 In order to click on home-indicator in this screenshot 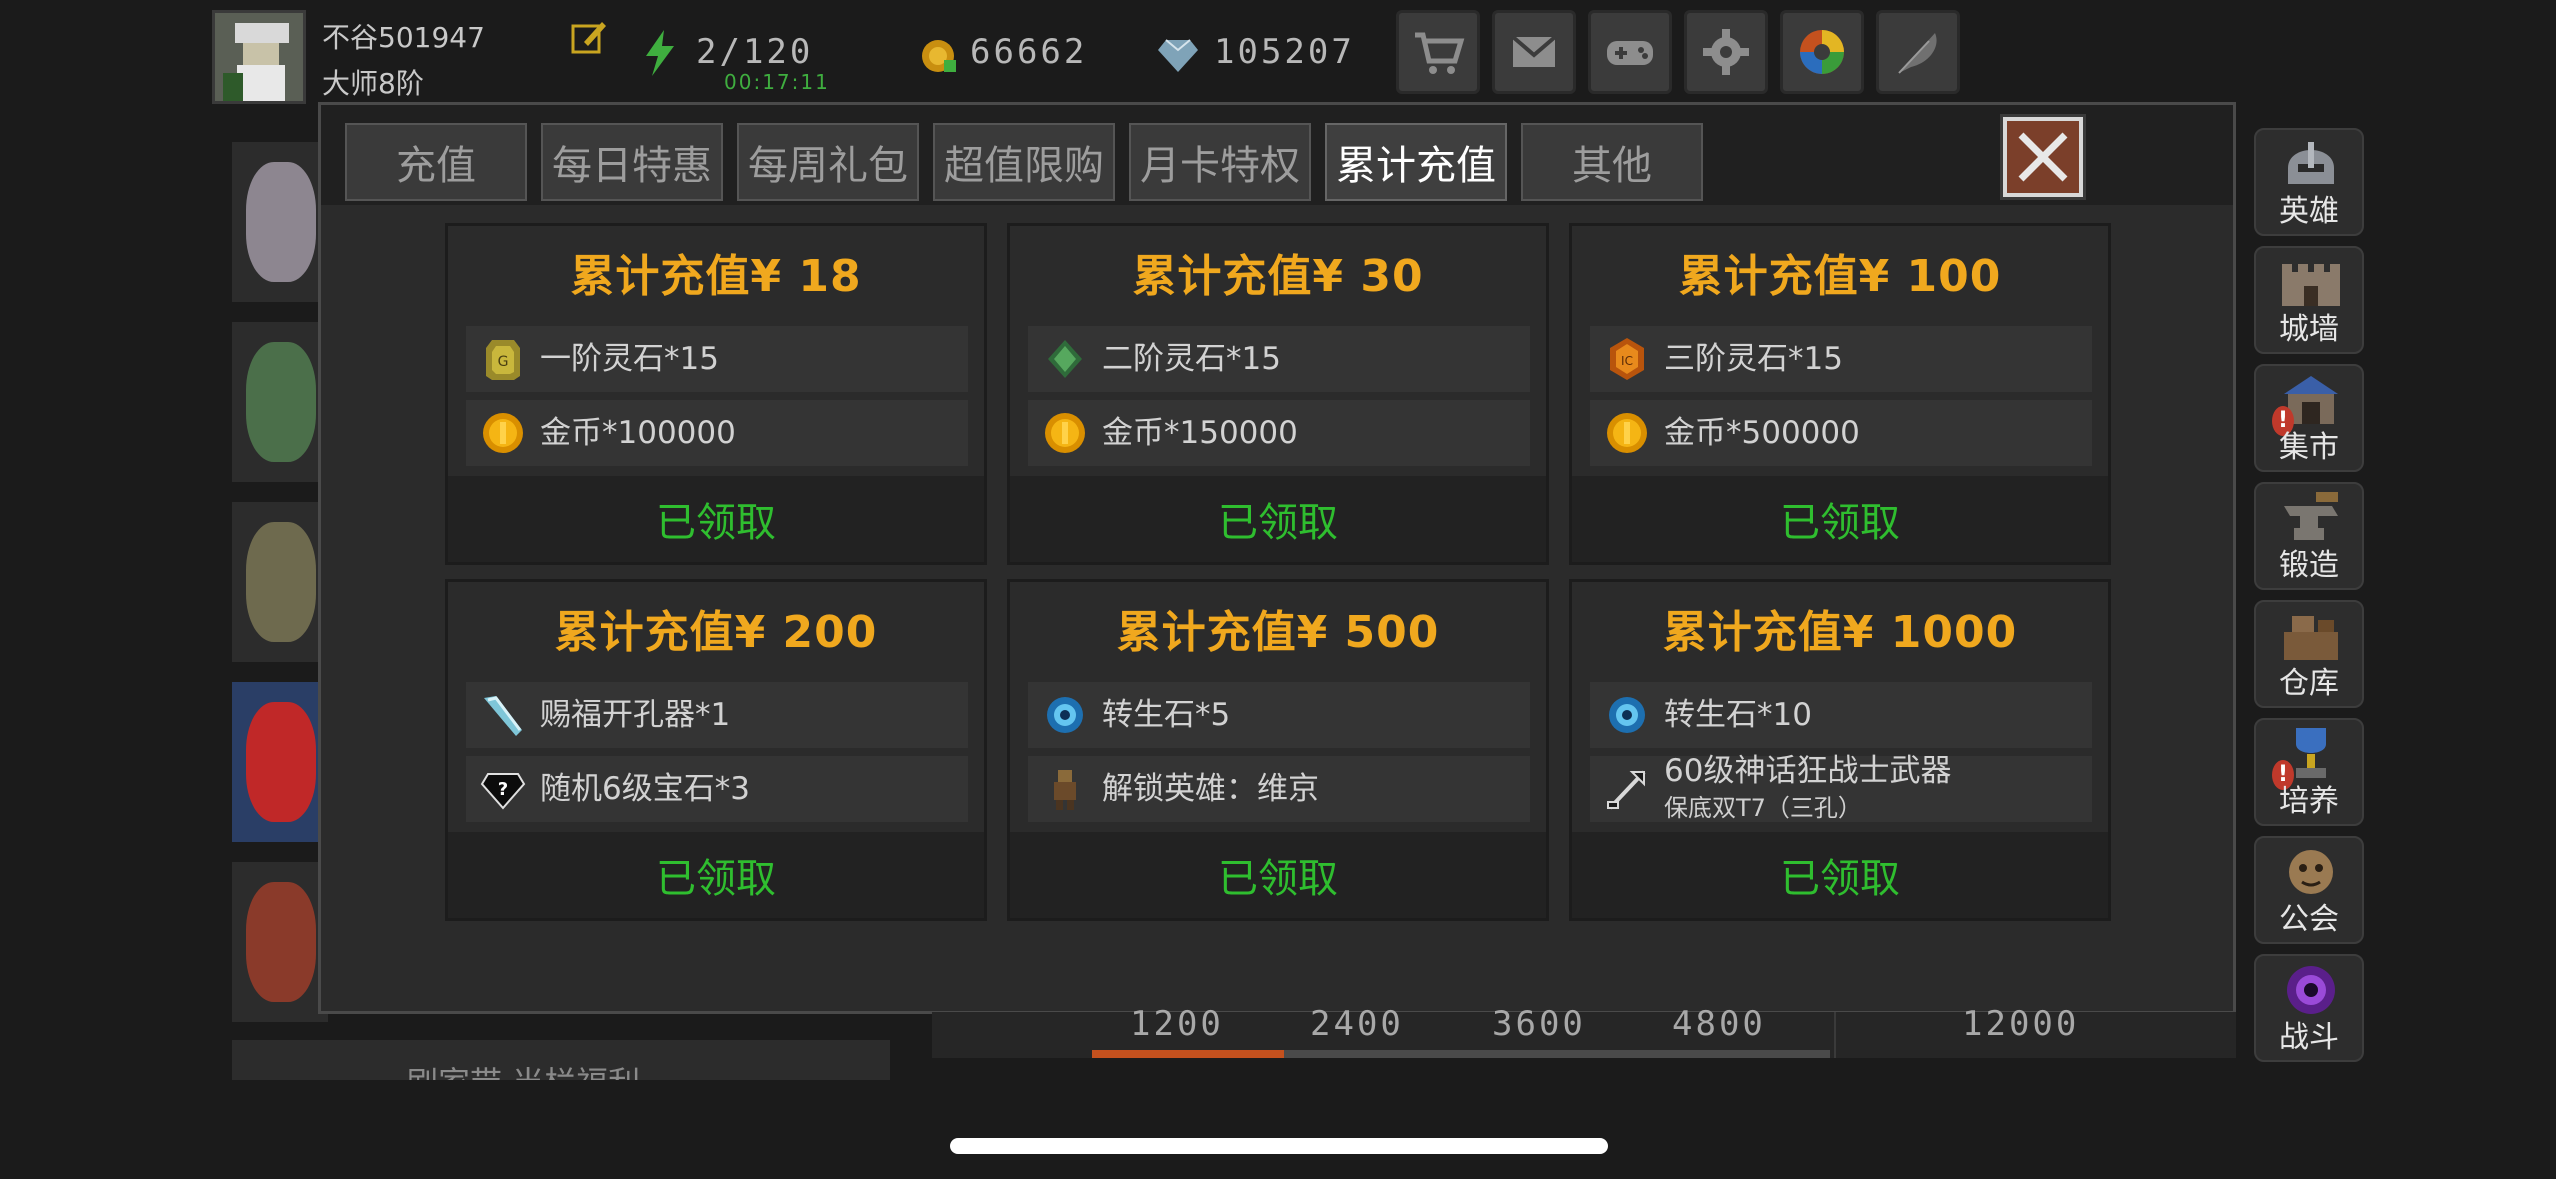, I will do `click(1279, 1146)`.